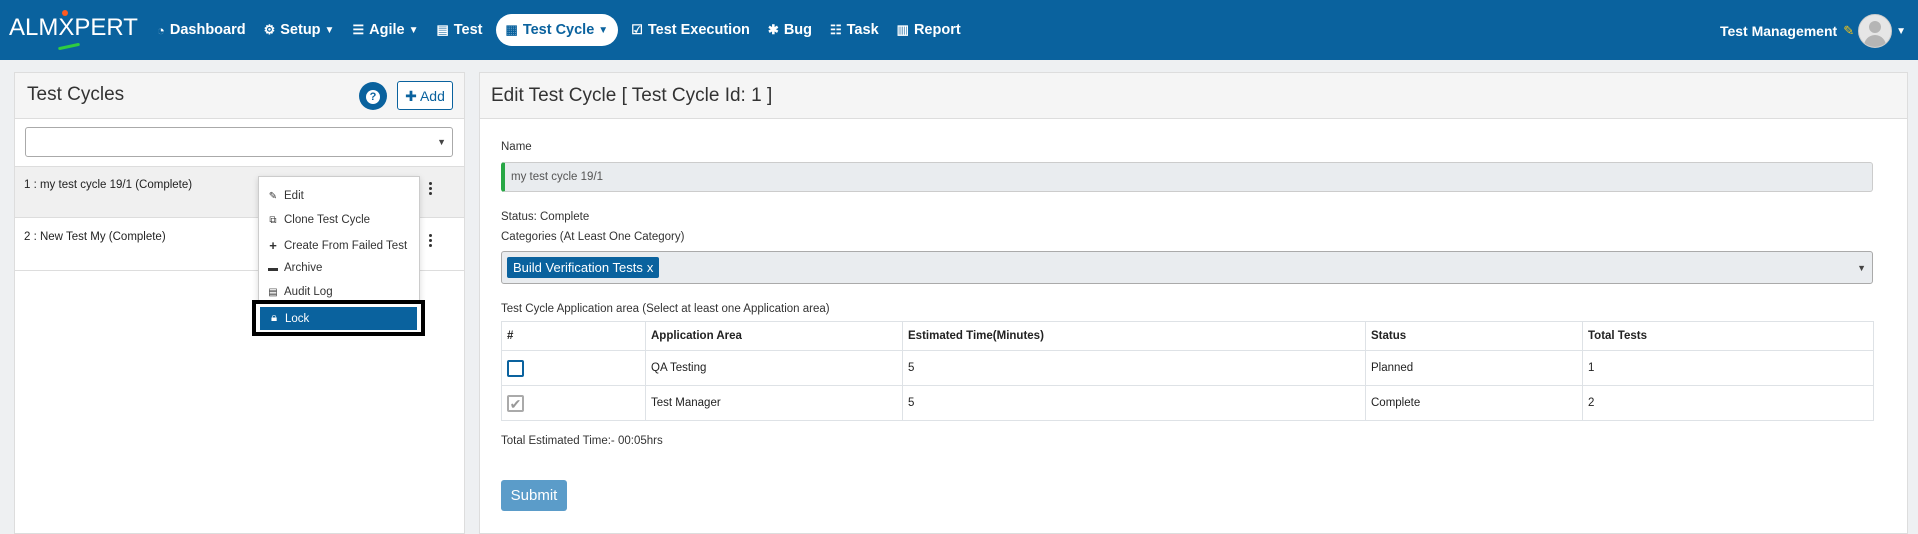 The image size is (1918, 534). Describe the element at coordinates (790, 30) in the screenshot. I see `nav-bug: ✱ Bug` at that location.